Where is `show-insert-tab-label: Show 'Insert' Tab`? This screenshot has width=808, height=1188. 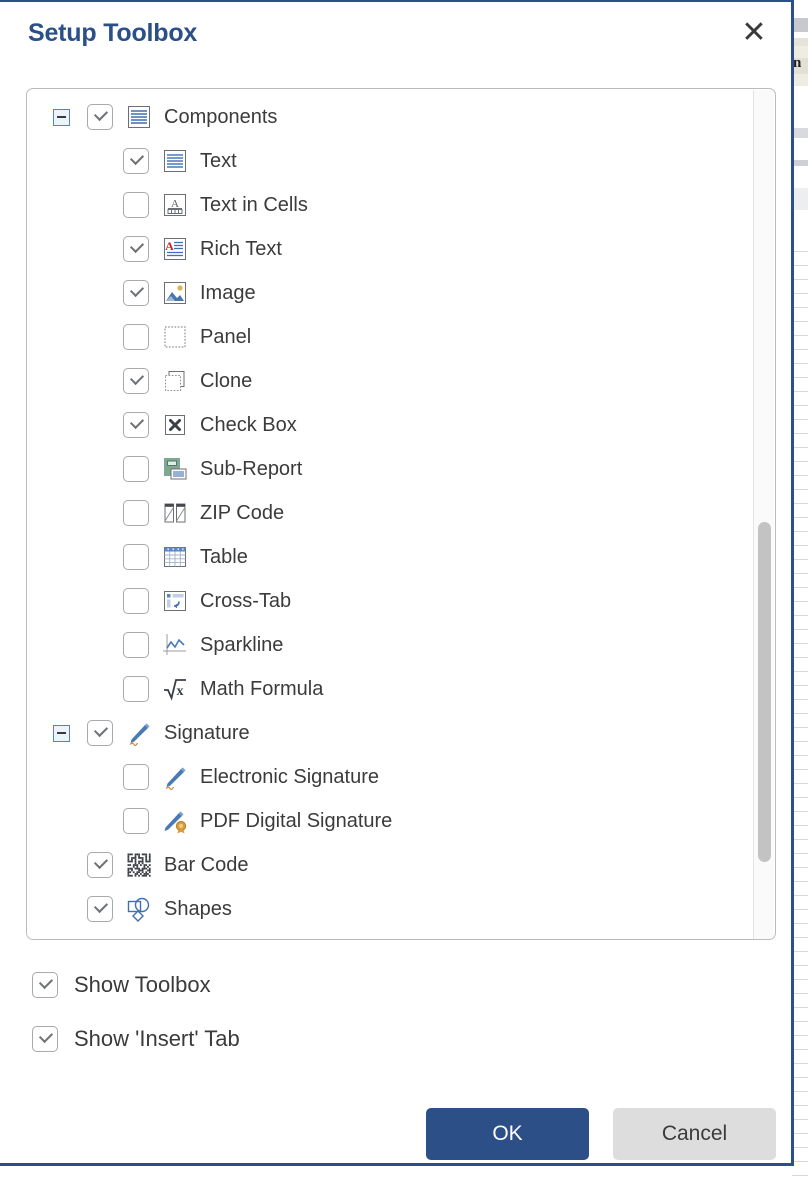 show-insert-tab-label: Show 'Insert' Tab is located at coordinates (157, 1038).